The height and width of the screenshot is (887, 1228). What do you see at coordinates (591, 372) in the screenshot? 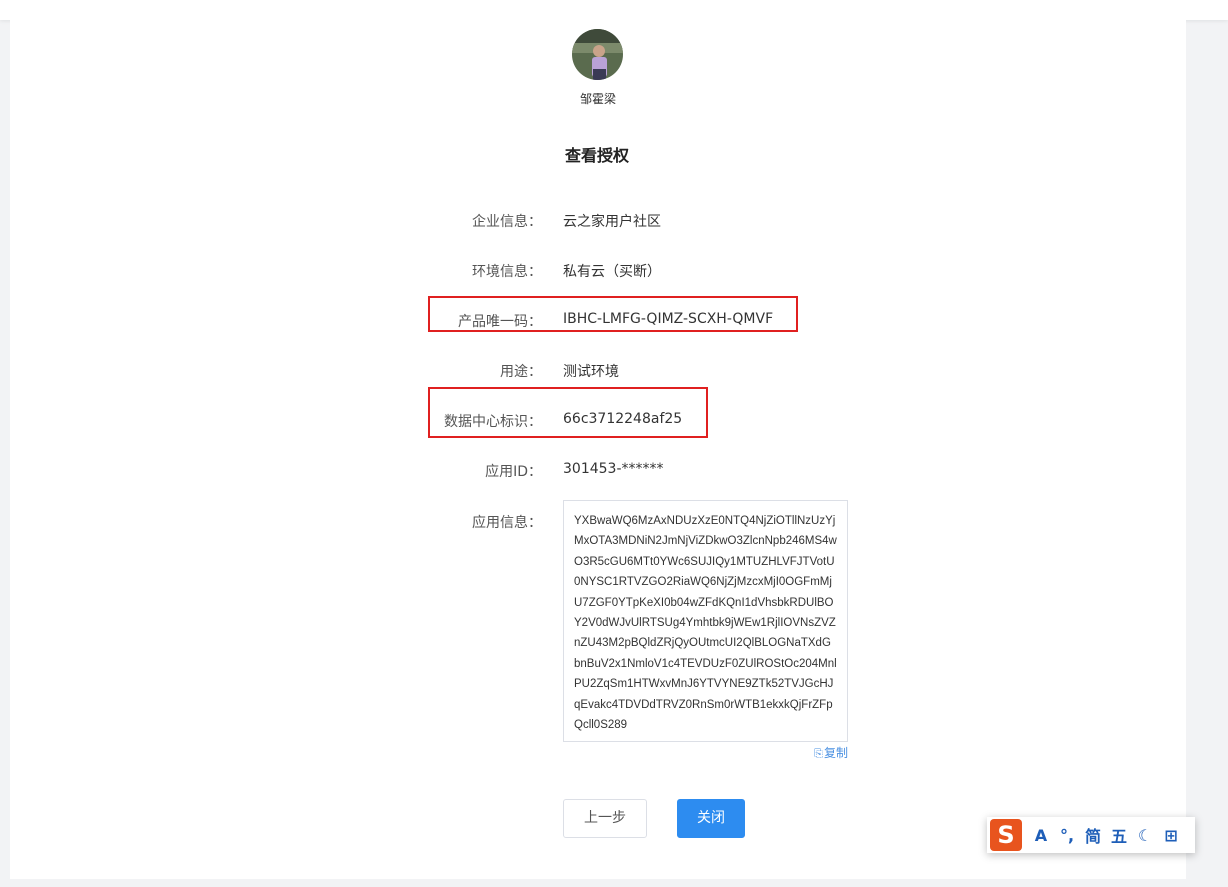
I see `usage-value: 测试环境` at bounding box center [591, 372].